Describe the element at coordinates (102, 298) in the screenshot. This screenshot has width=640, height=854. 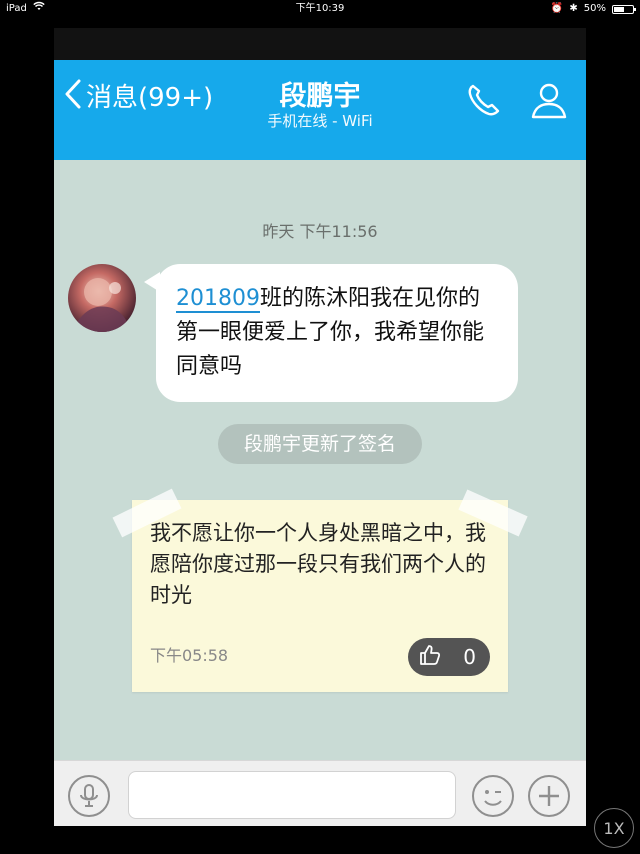
I see `avatar` at that location.